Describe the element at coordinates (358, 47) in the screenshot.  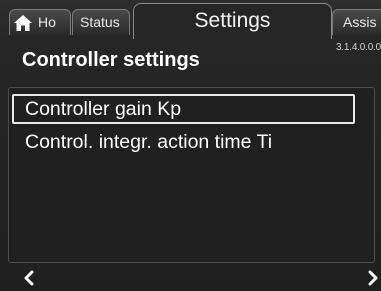
I see `version-label: 3.1.4.0.0.0` at that location.